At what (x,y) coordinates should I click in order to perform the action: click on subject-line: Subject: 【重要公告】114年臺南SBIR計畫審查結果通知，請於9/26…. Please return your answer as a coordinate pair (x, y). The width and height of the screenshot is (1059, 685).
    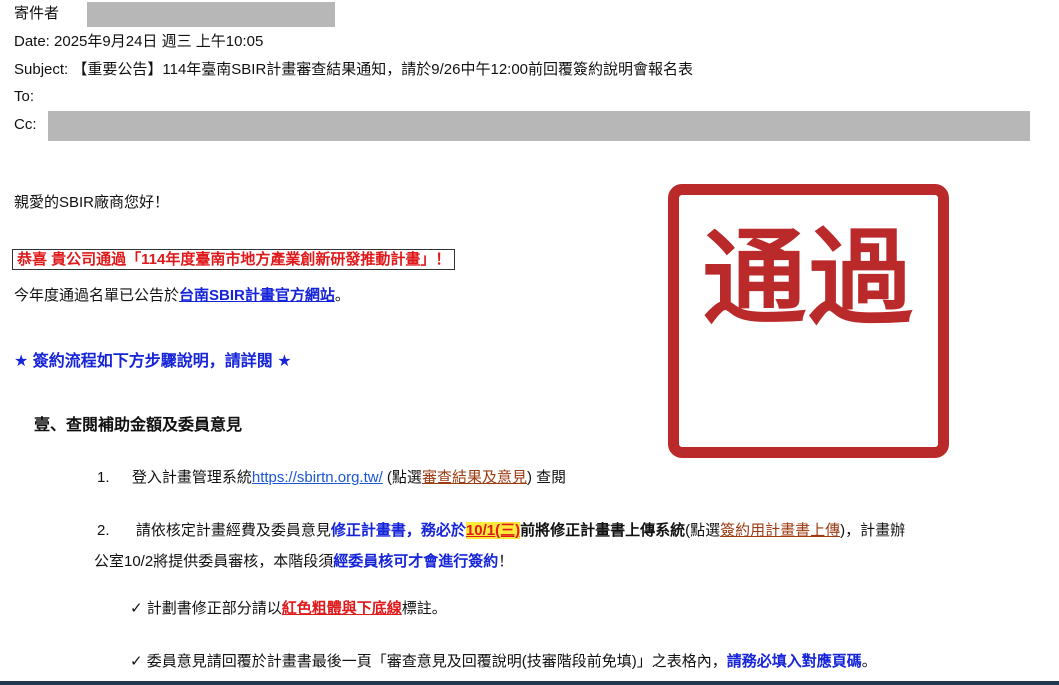
    Looking at the image, I should click on (354, 69).